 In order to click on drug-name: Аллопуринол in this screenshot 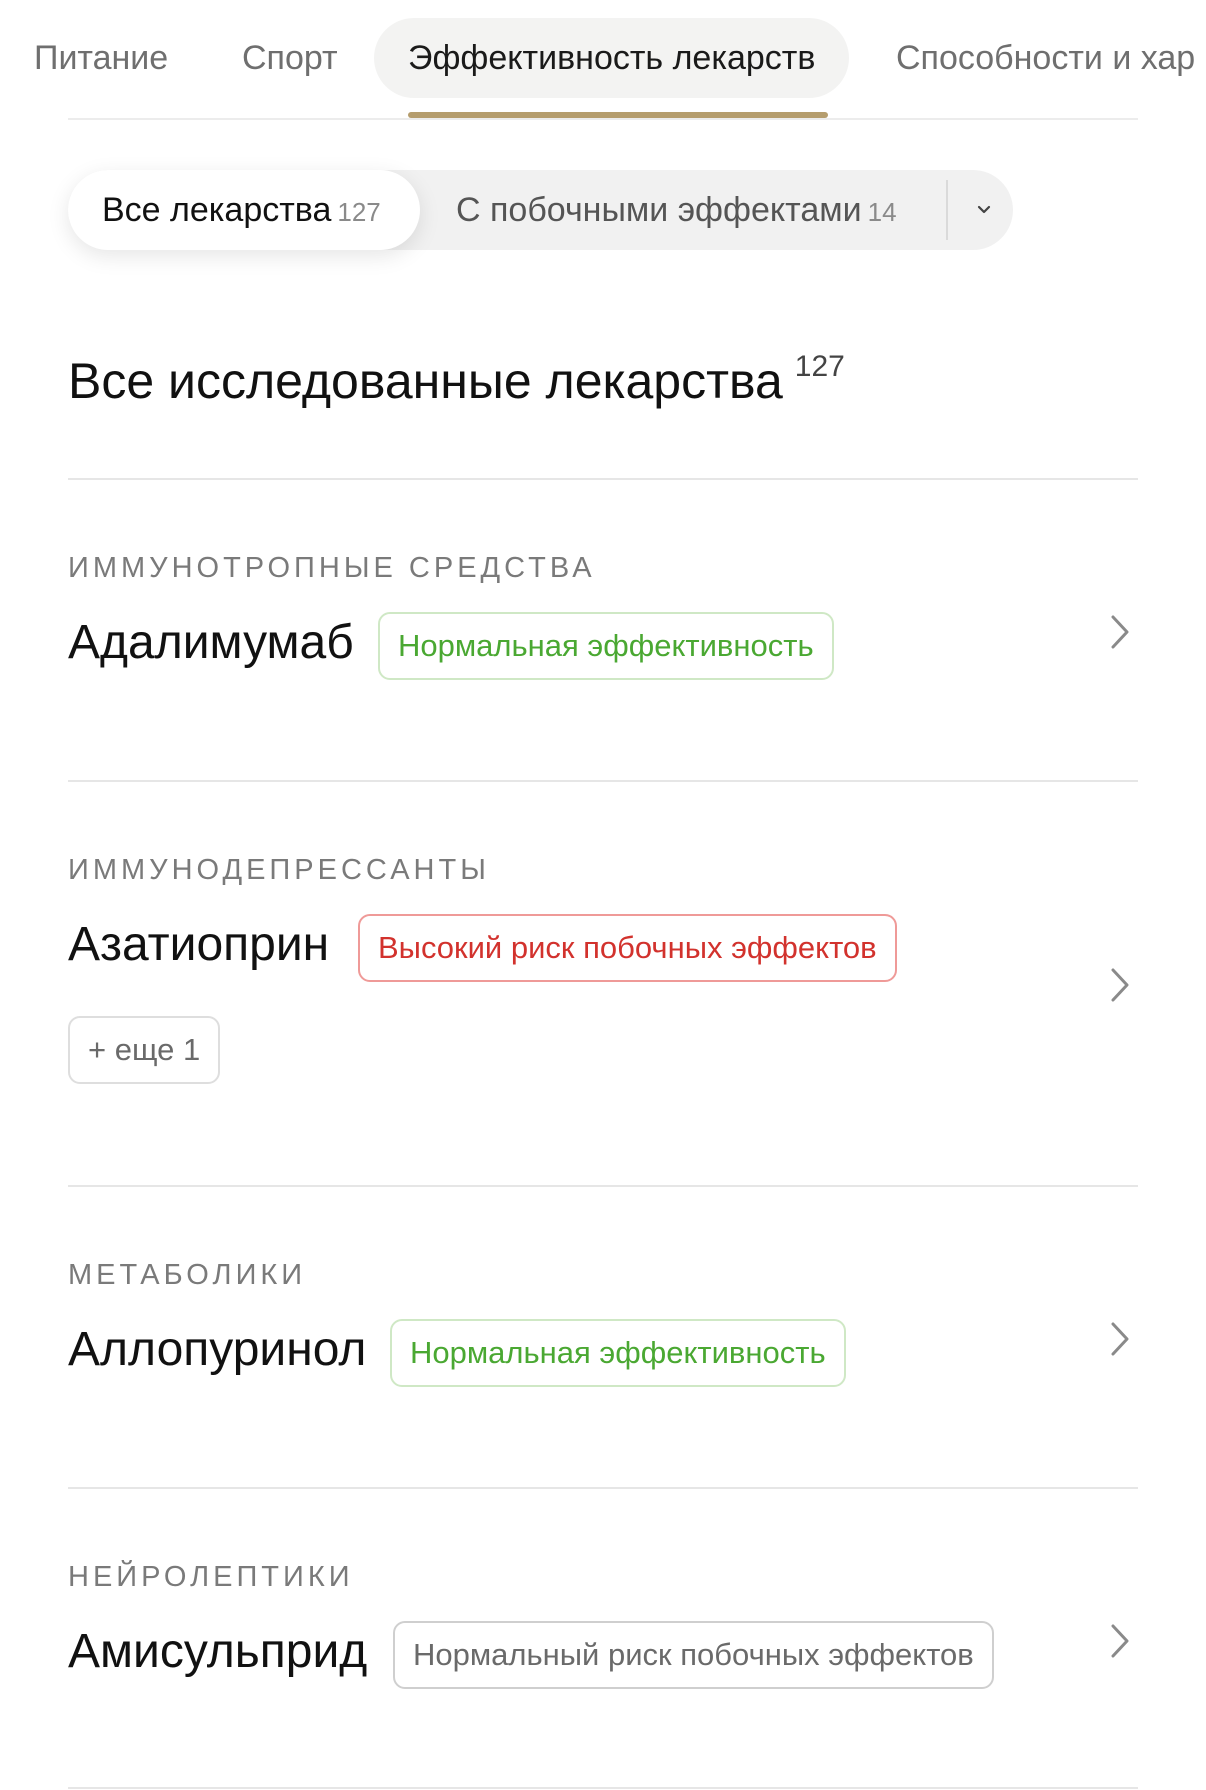, I will do `click(217, 1349)`.